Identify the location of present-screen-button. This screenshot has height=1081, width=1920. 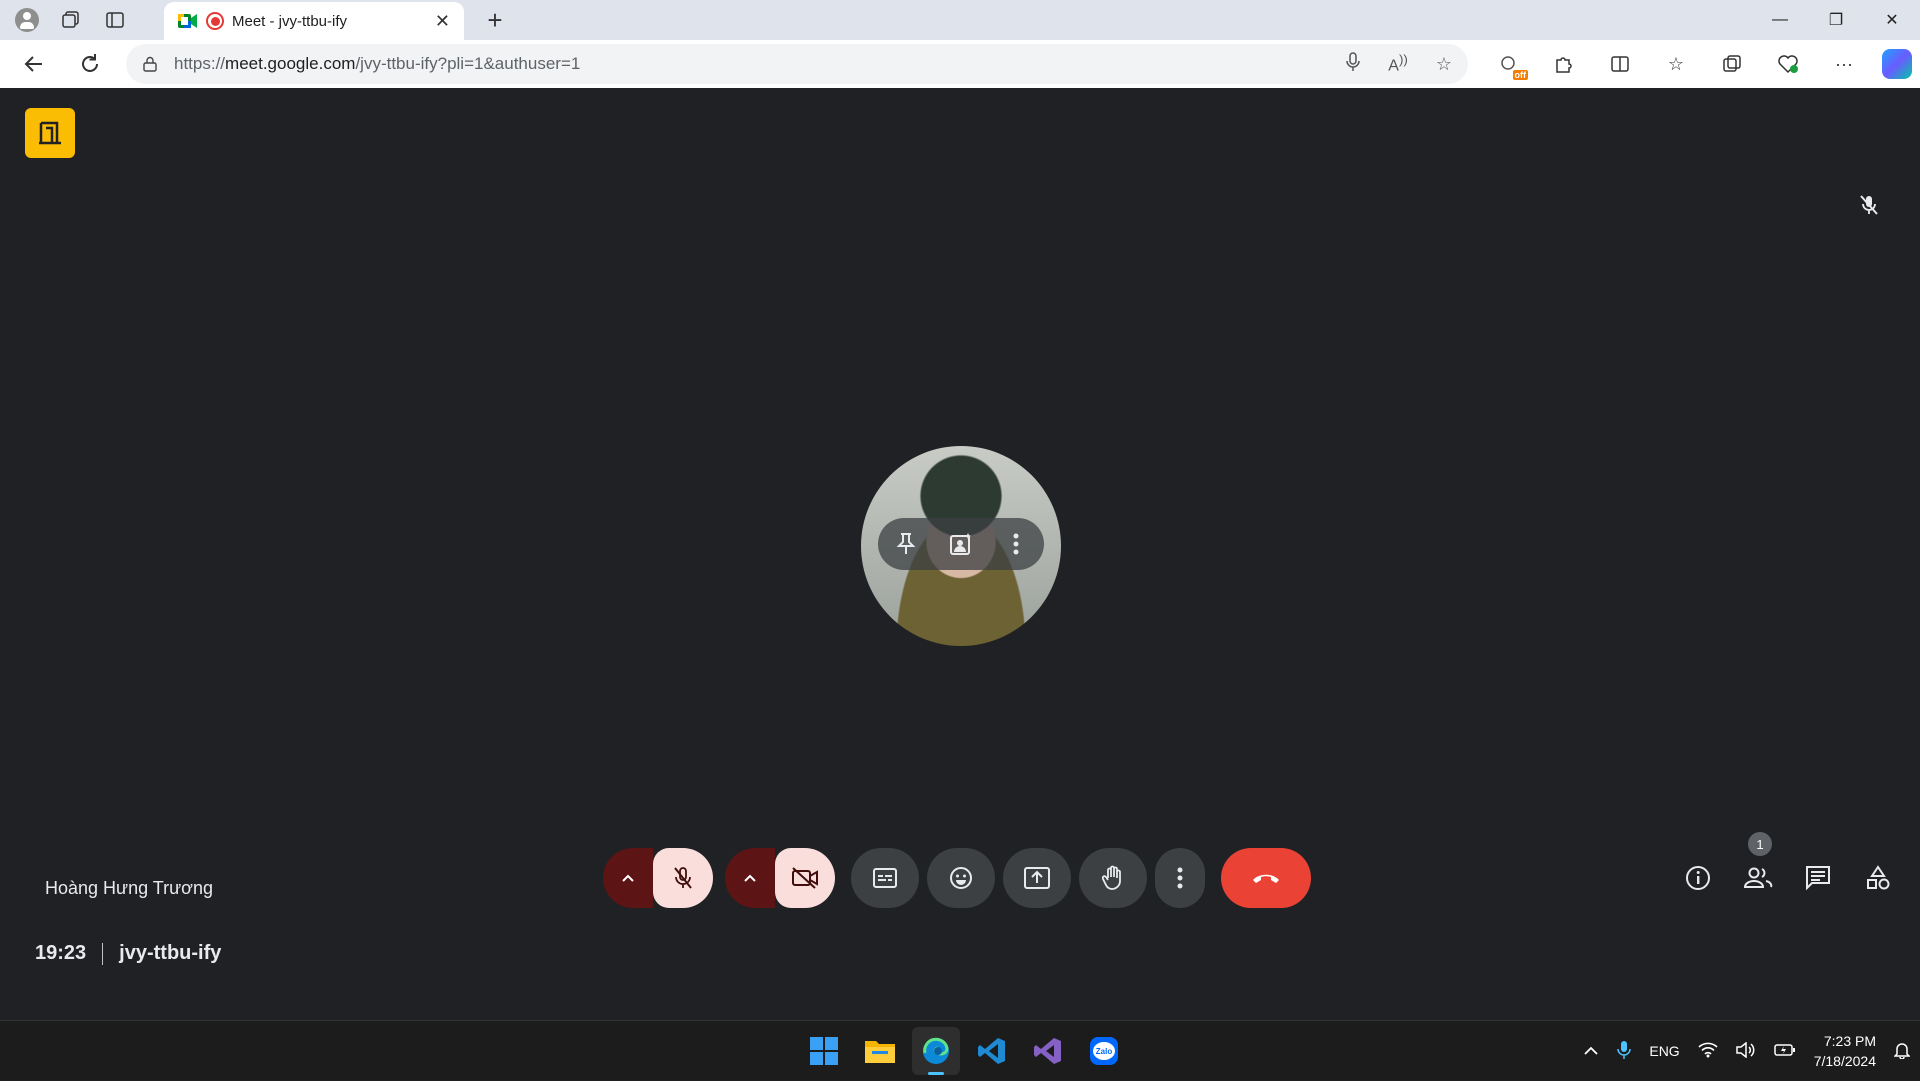
(1037, 878).